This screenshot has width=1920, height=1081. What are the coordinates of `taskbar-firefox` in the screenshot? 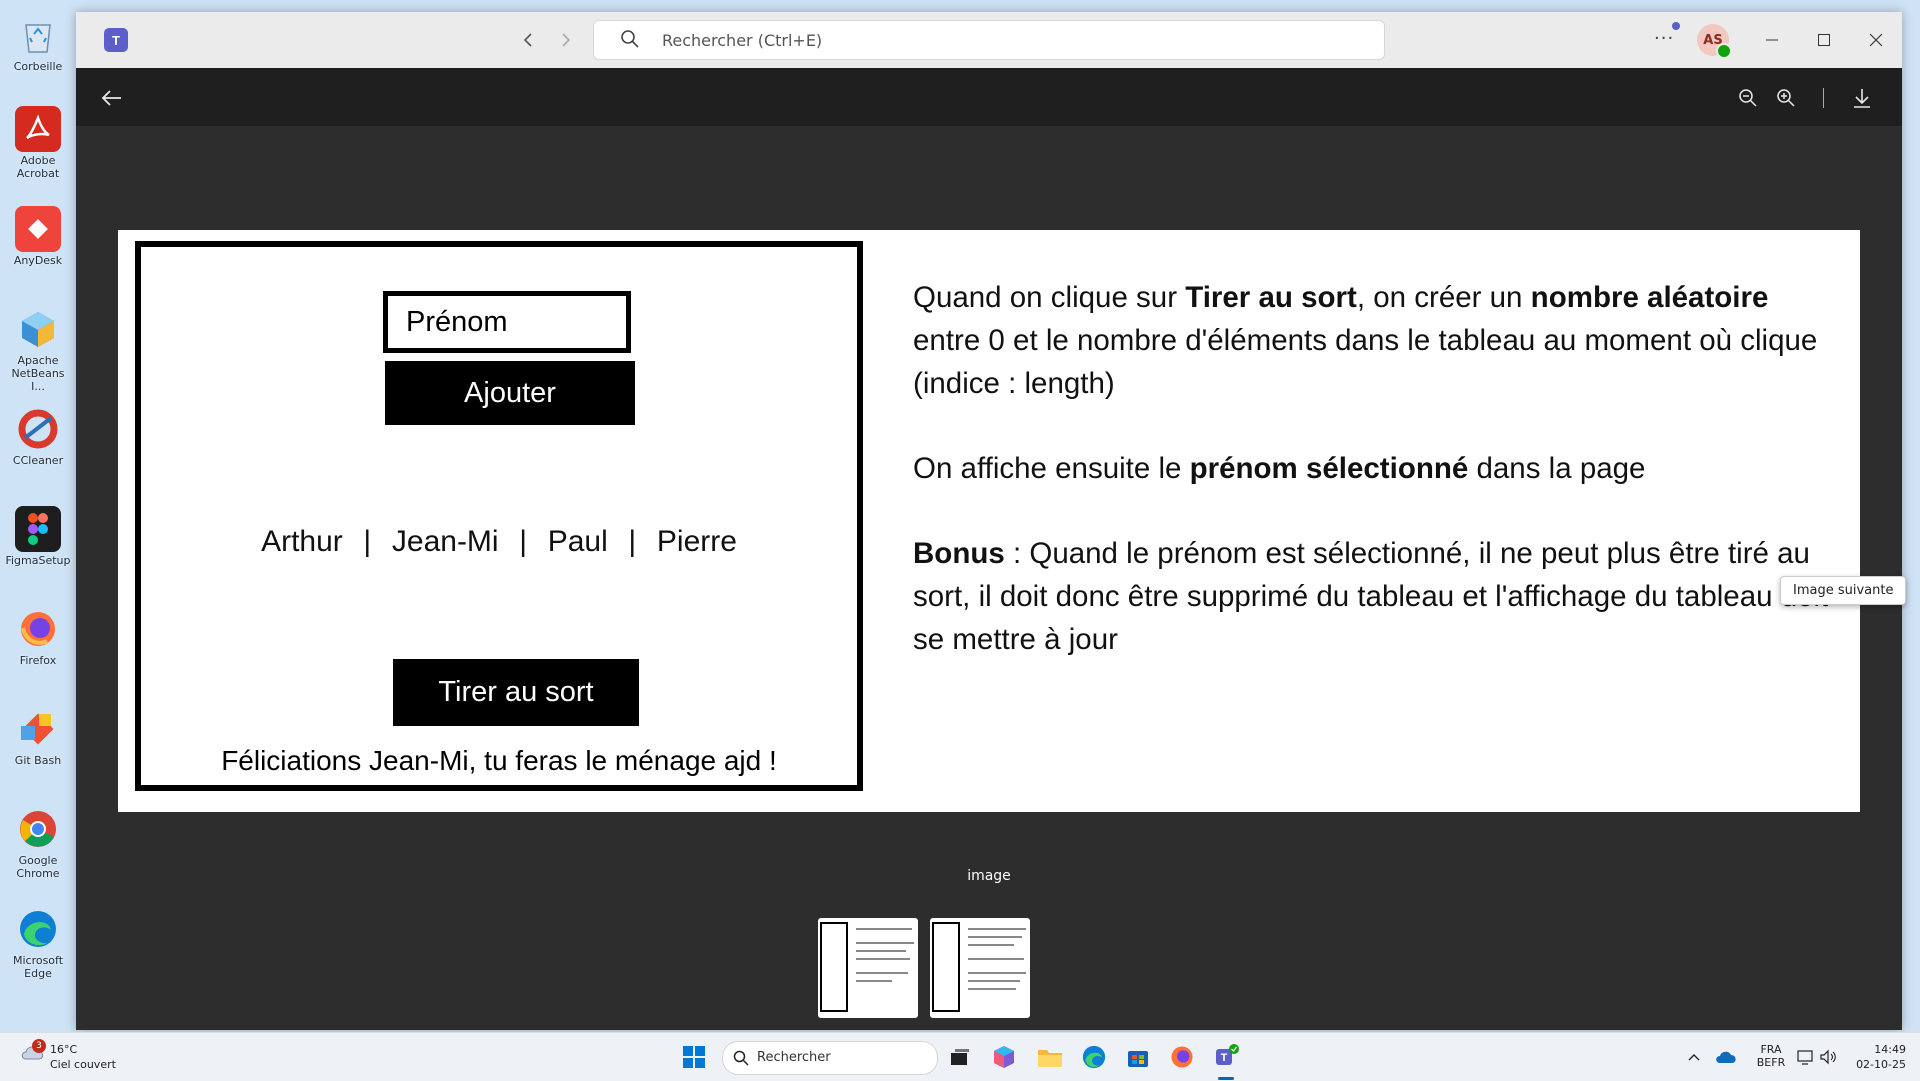 It's located at (1182, 1057).